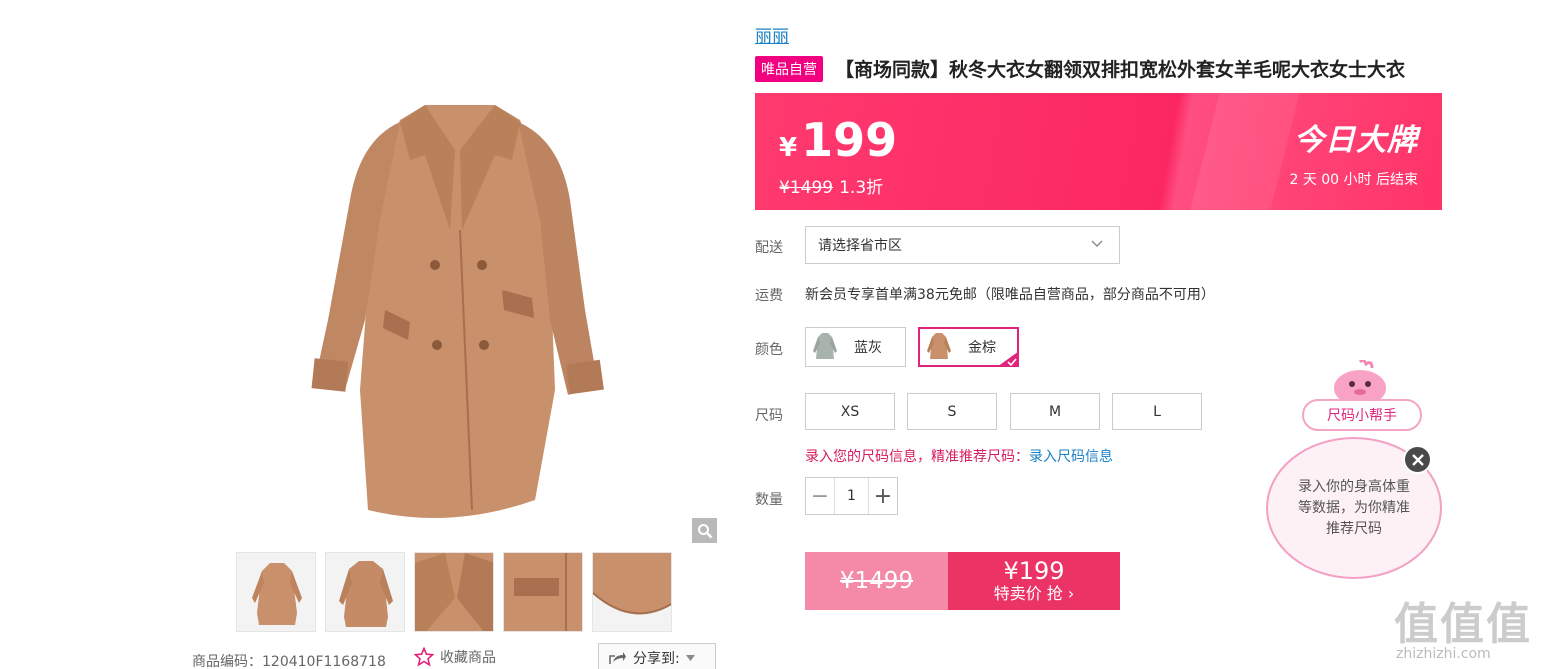 The height and width of the screenshot is (669, 1544). What do you see at coordinates (982, 348) in the screenshot?
I see `color-option-label: 金棕` at bounding box center [982, 348].